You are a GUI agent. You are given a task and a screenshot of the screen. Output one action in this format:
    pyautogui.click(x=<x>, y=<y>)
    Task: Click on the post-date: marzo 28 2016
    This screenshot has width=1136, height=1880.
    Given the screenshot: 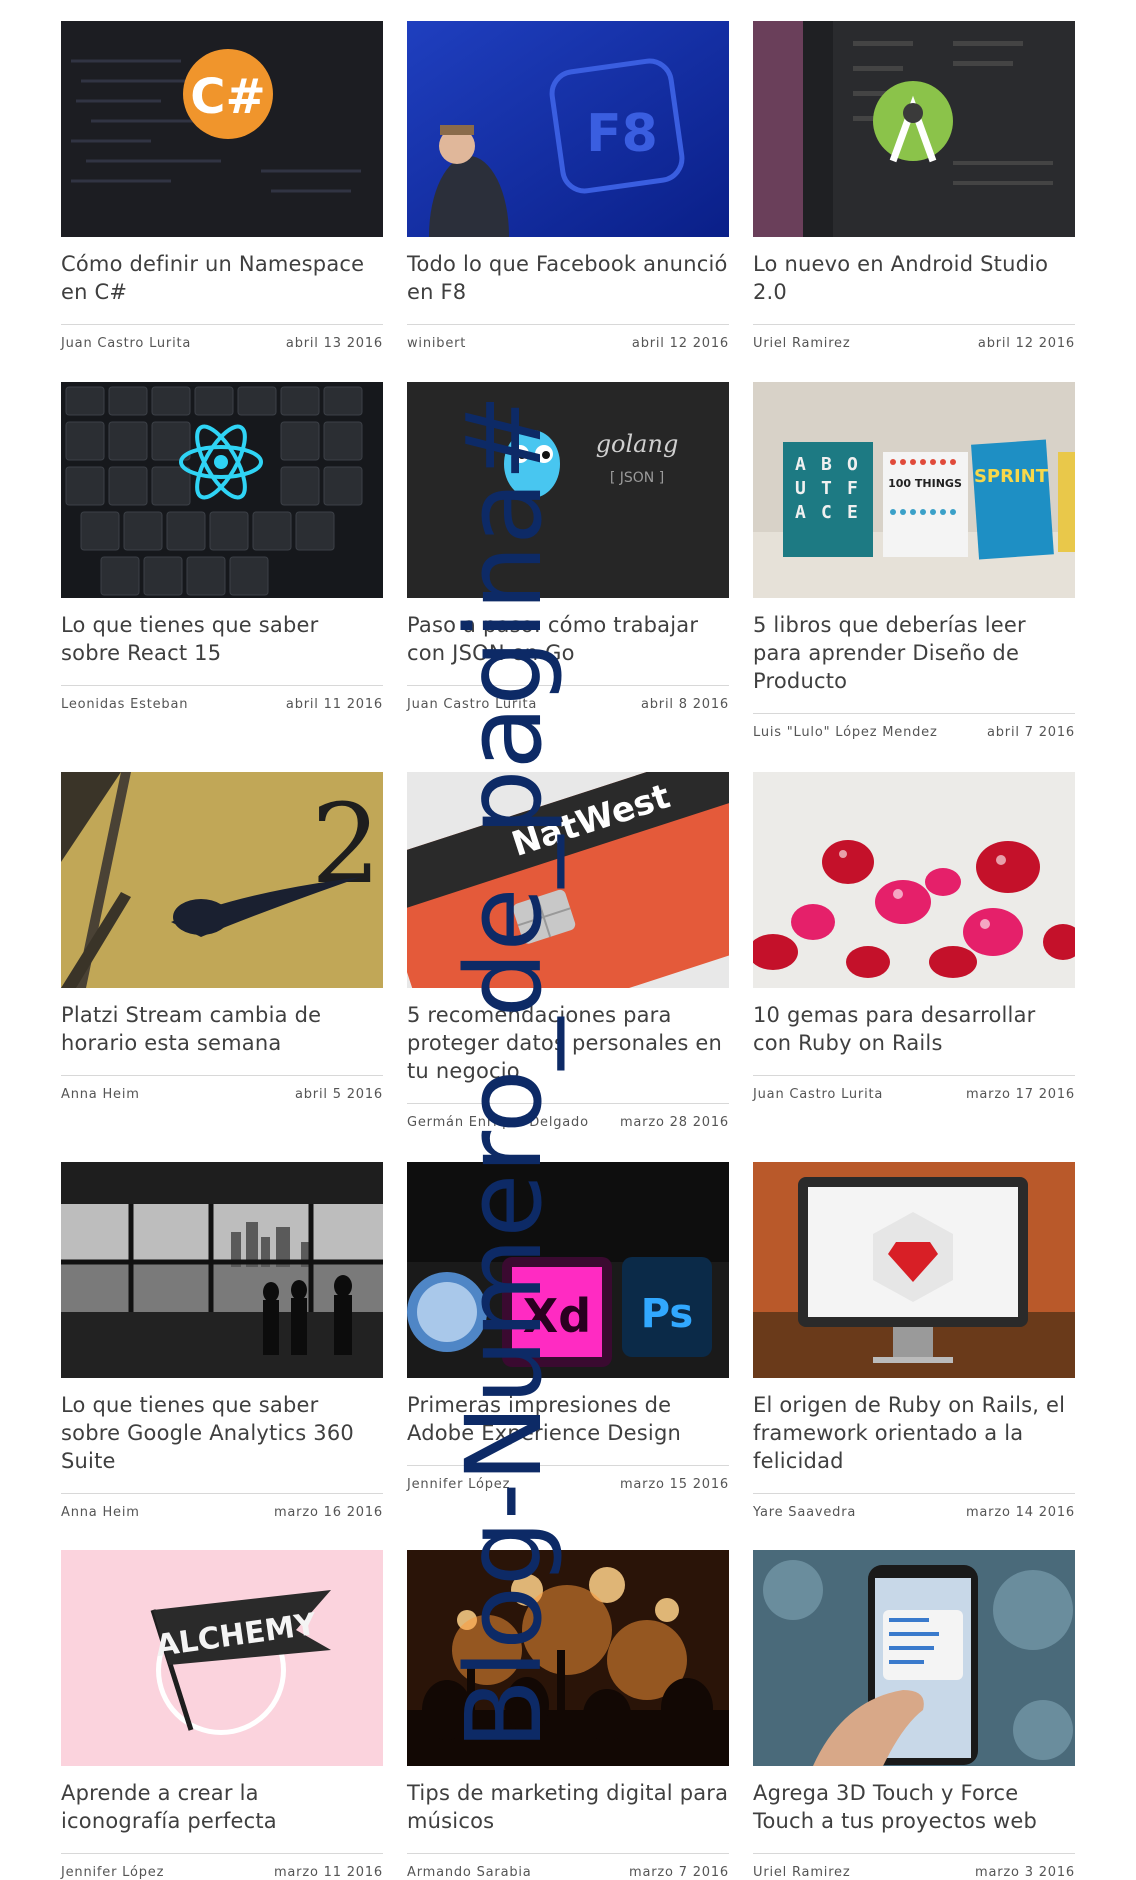 What is the action you would take?
    pyautogui.click(x=674, y=1122)
    